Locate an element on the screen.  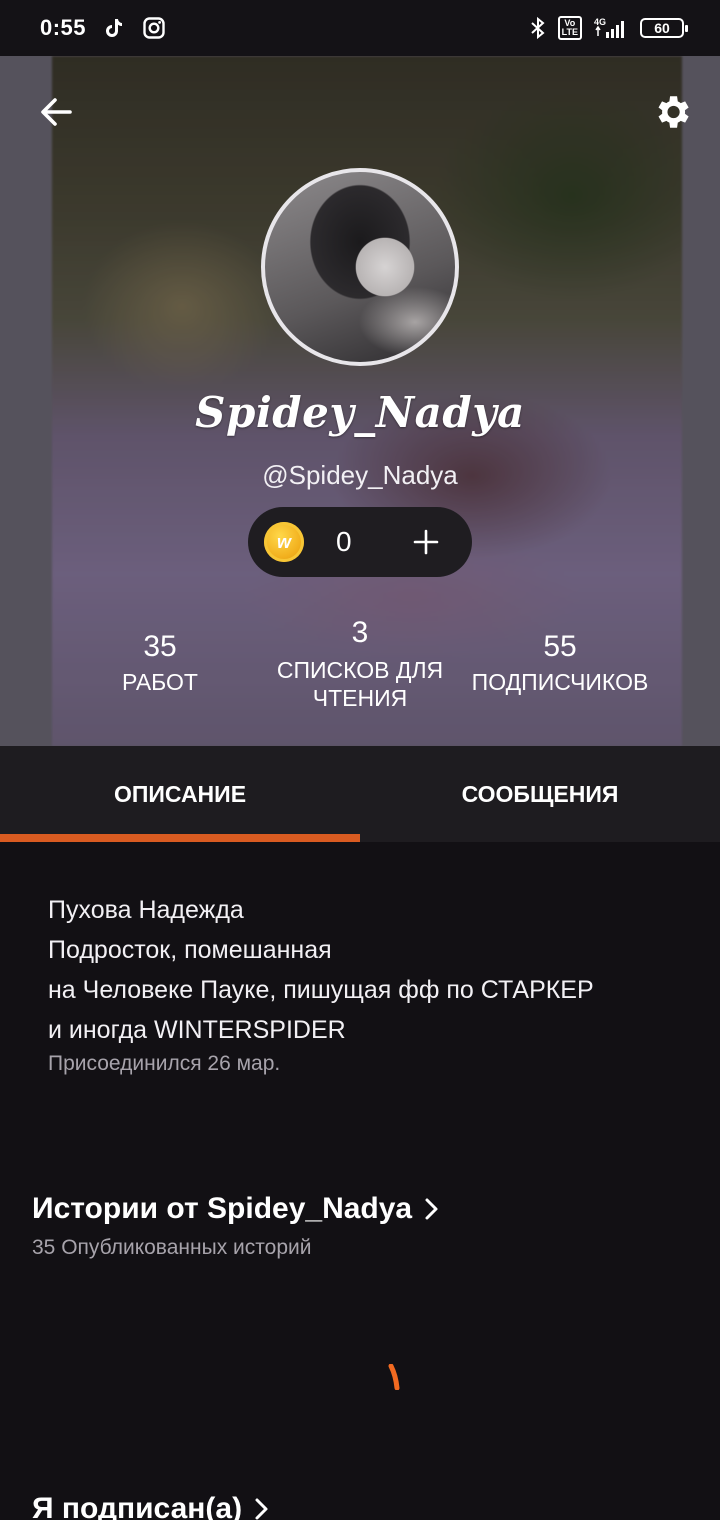
bio-line: Пухова Надежда is located at coordinates (146, 910).